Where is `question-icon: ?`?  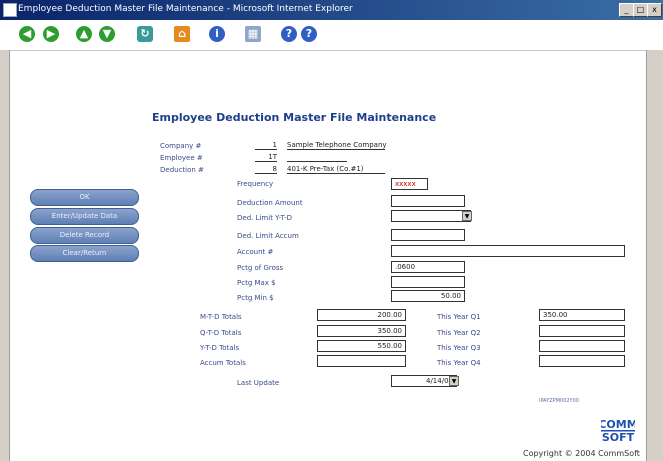
question-icon: ? is located at coordinates (309, 34).